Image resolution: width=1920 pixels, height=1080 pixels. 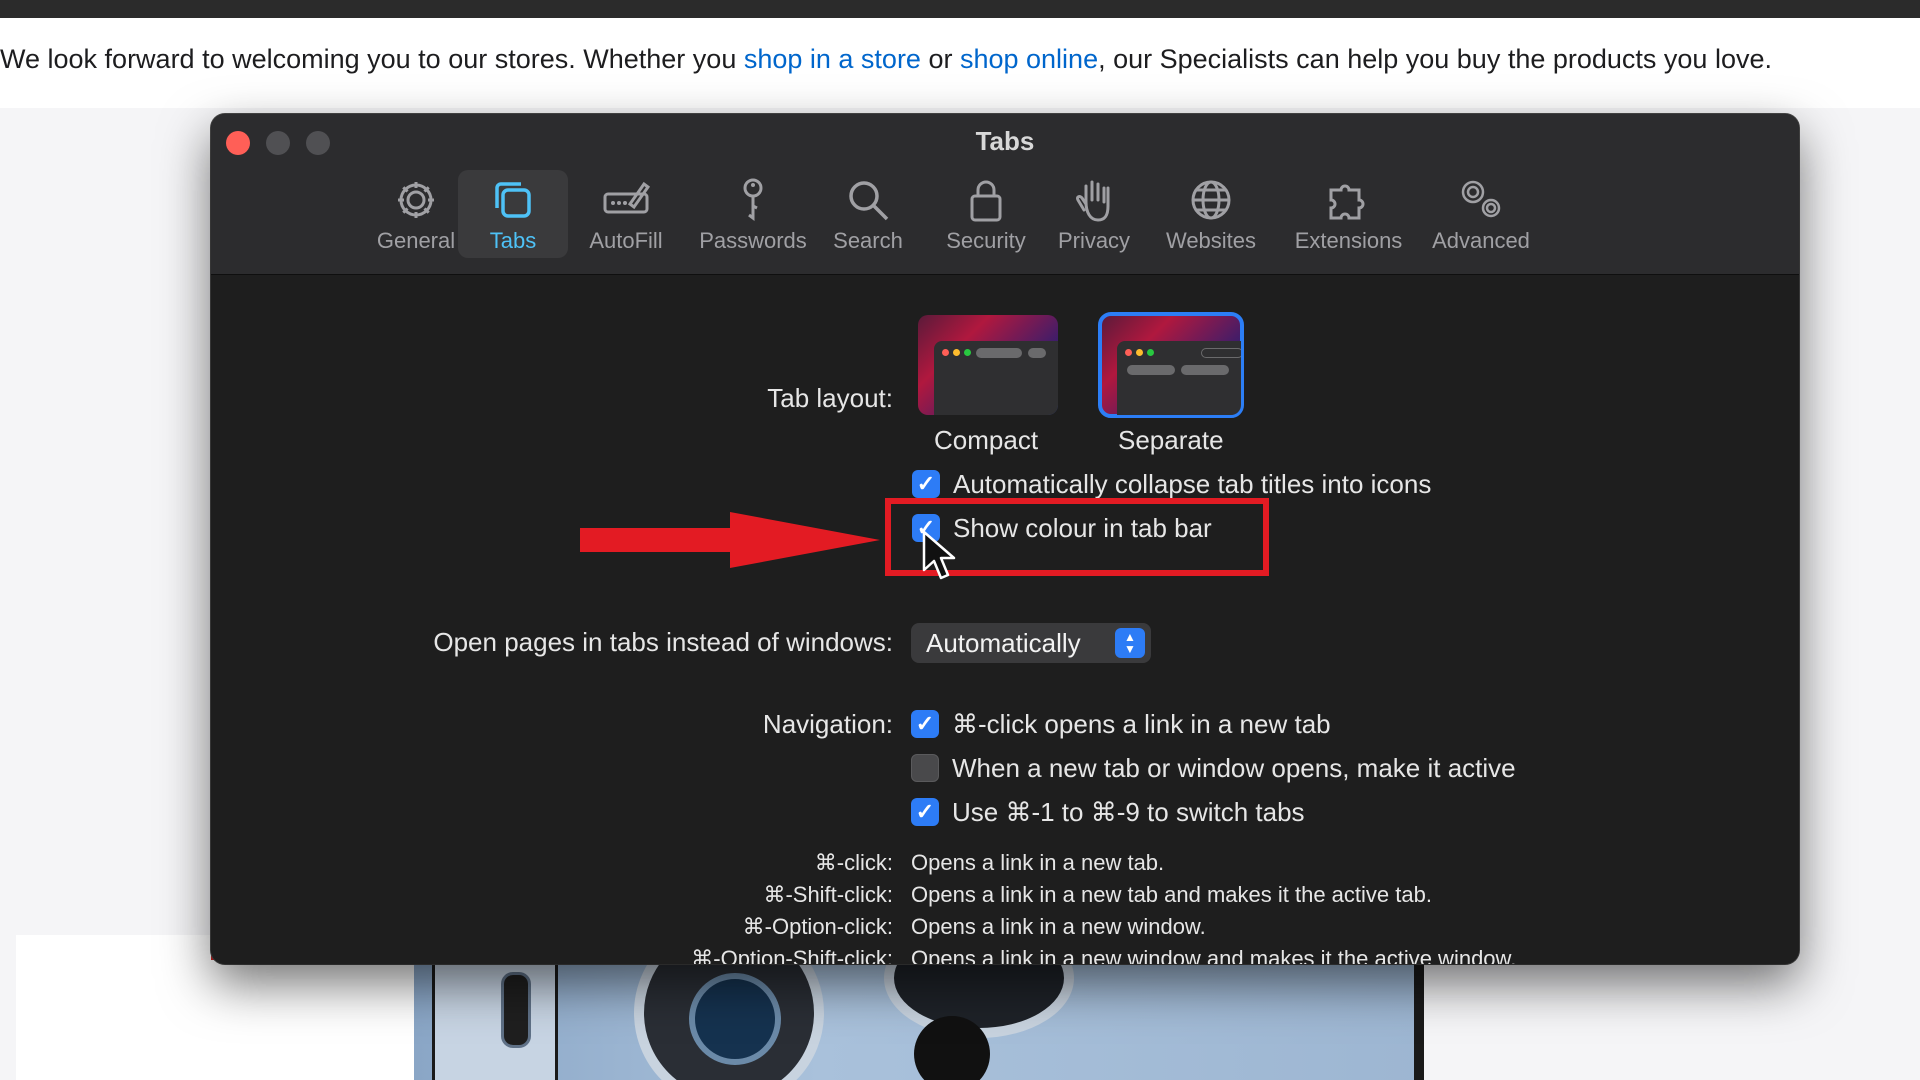 I want to click on make-active-checkbox, so click(x=925, y=768).